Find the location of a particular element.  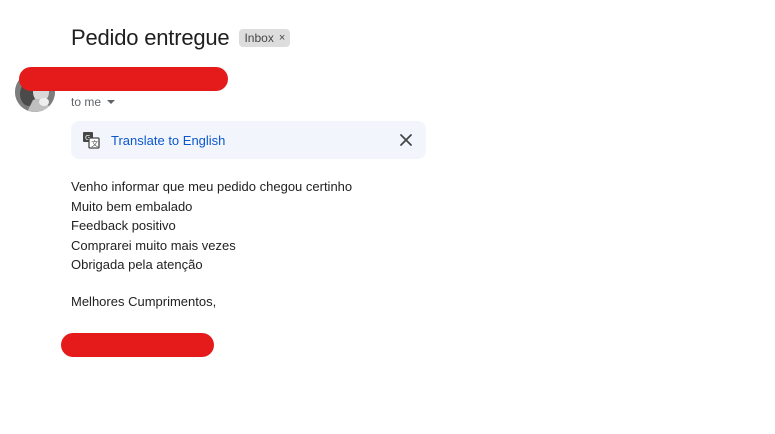

body-line: Comprarei muito mais vezes is located at coordinates (153, 245).